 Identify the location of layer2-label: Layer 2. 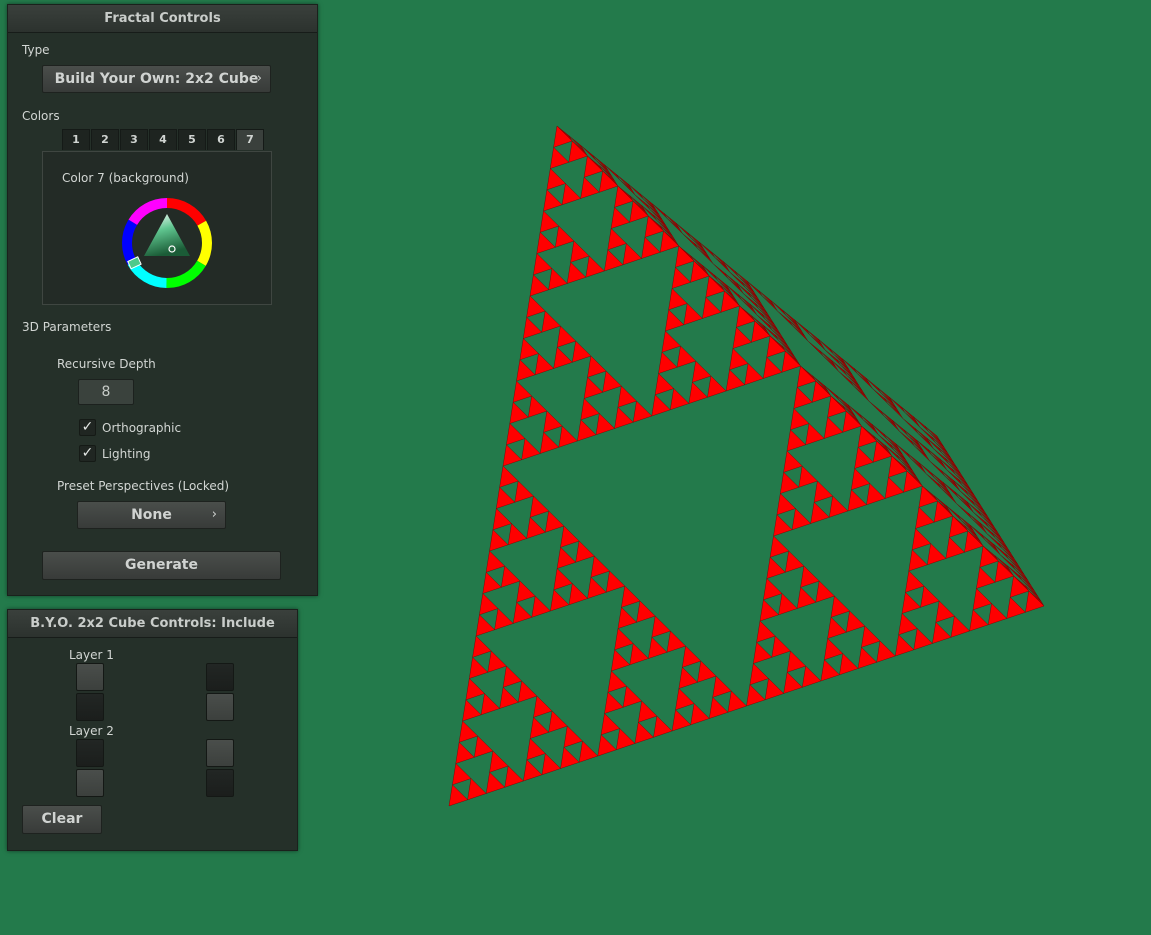
(91, 731).